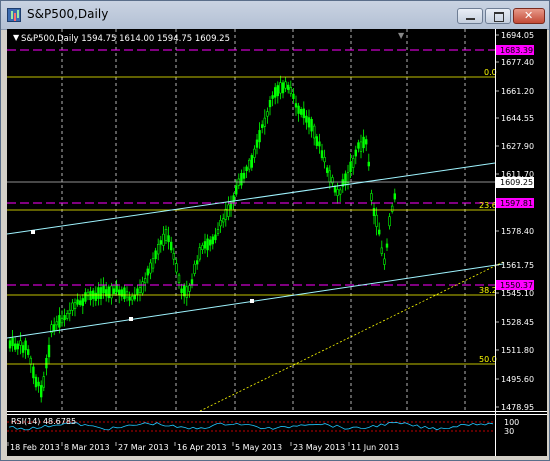  I want to click on channel-upper-line, so click(251, 198).